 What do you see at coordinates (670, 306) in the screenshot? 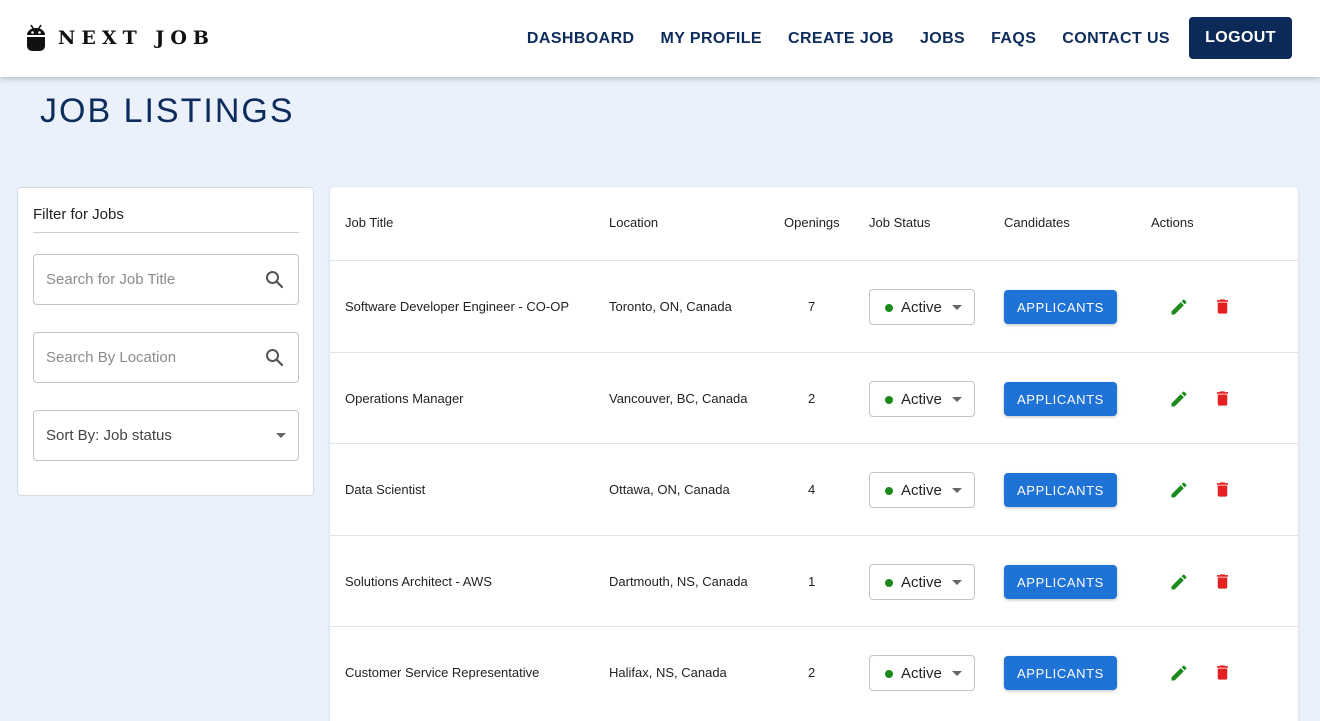
I see `location-cell: Toronto, ON, Canada` at bounding box center [670, 306].